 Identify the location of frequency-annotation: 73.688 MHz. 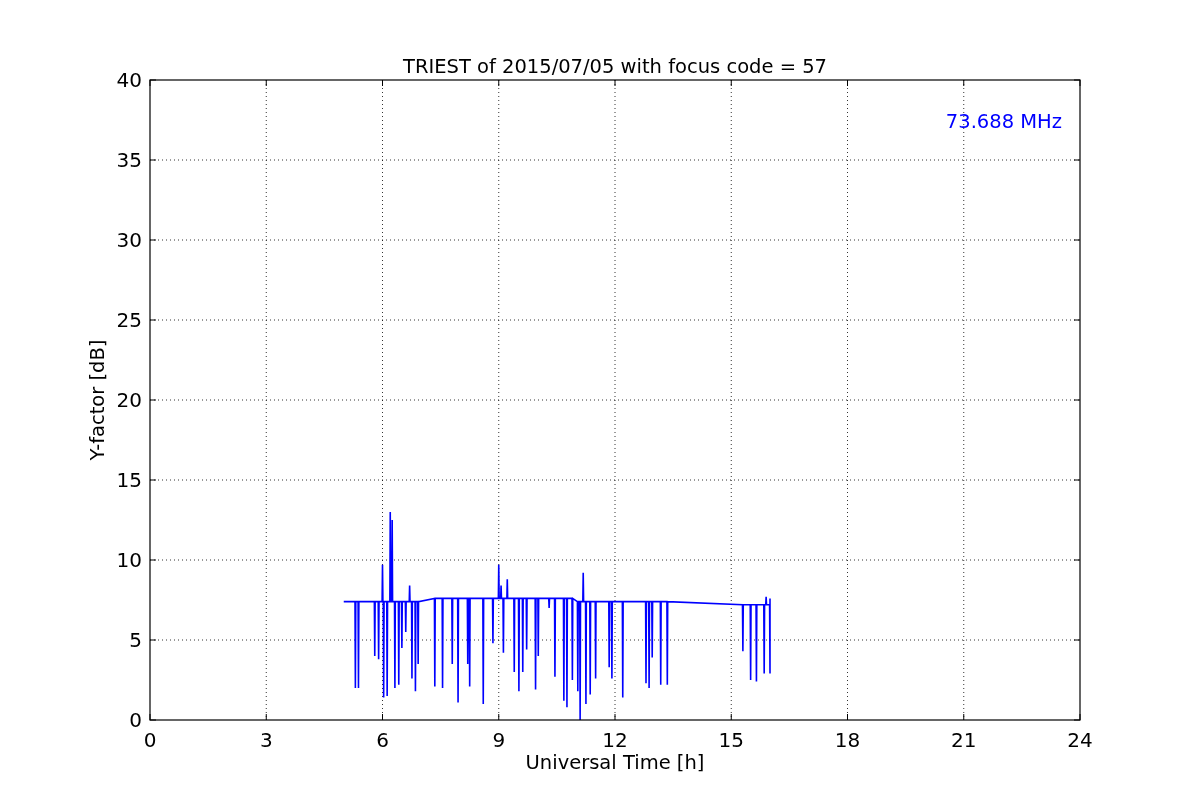
(1003, 121).